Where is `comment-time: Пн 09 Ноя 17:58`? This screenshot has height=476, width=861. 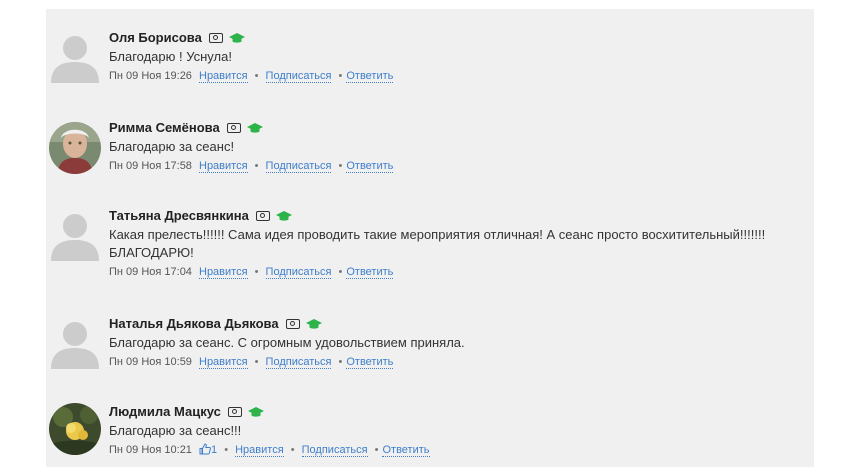
comment-time: Пн 09 Ноя 17:58 is located at coordinates (150, 166).